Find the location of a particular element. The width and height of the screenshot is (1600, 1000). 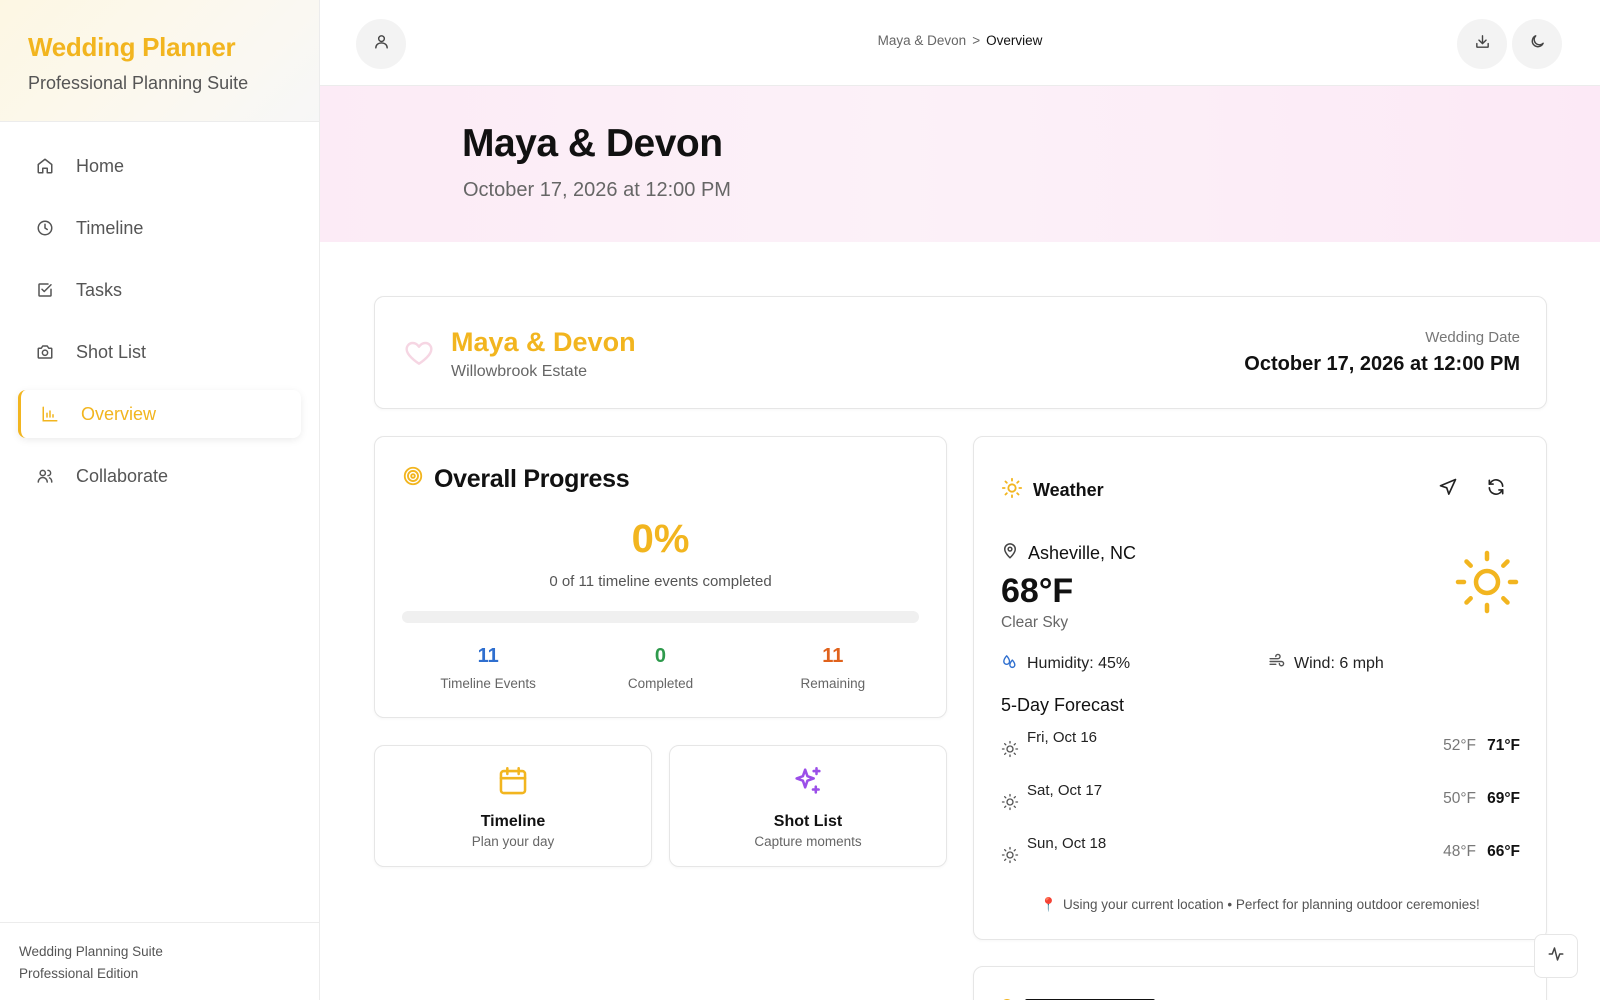

sidebar-item-label: Home is located at coordinates (100, 165).